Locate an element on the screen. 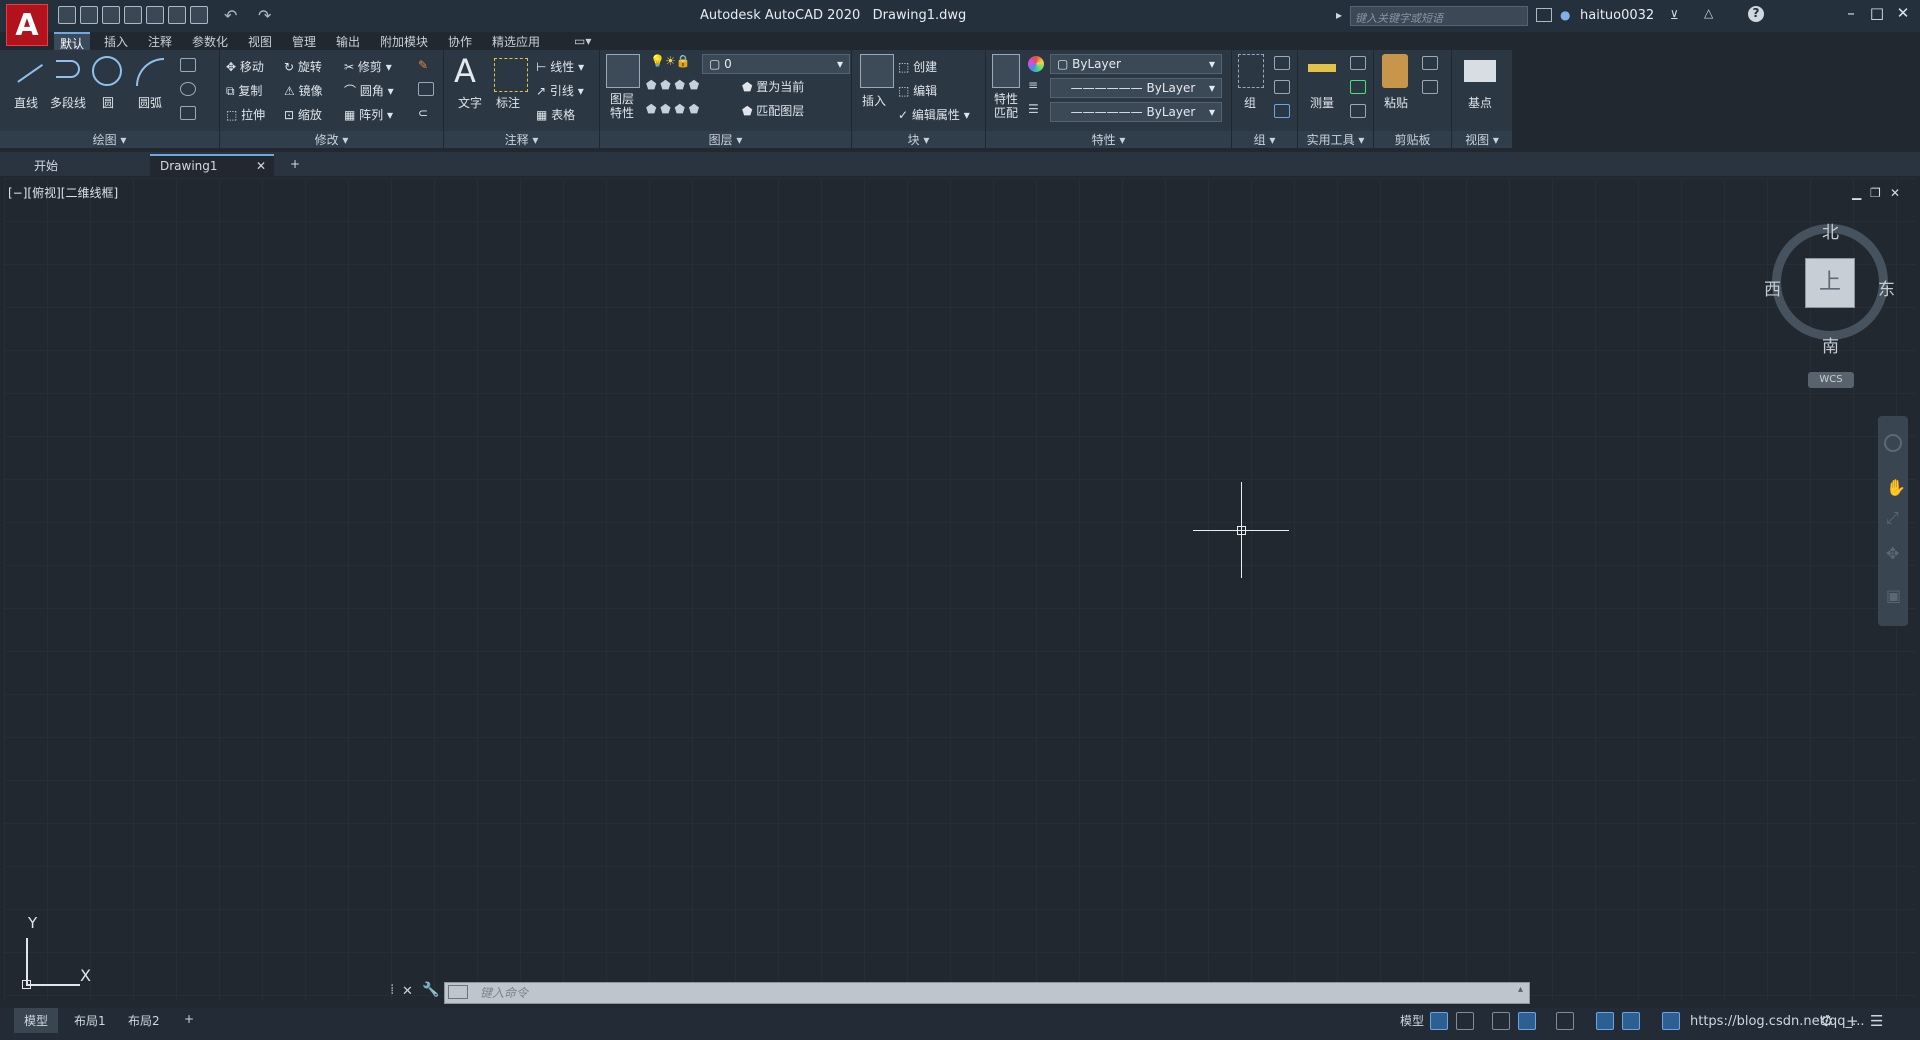 This screenshot has height=1040, width=1920. pan-icon: ✋ is located at coordinates (1896, 487).